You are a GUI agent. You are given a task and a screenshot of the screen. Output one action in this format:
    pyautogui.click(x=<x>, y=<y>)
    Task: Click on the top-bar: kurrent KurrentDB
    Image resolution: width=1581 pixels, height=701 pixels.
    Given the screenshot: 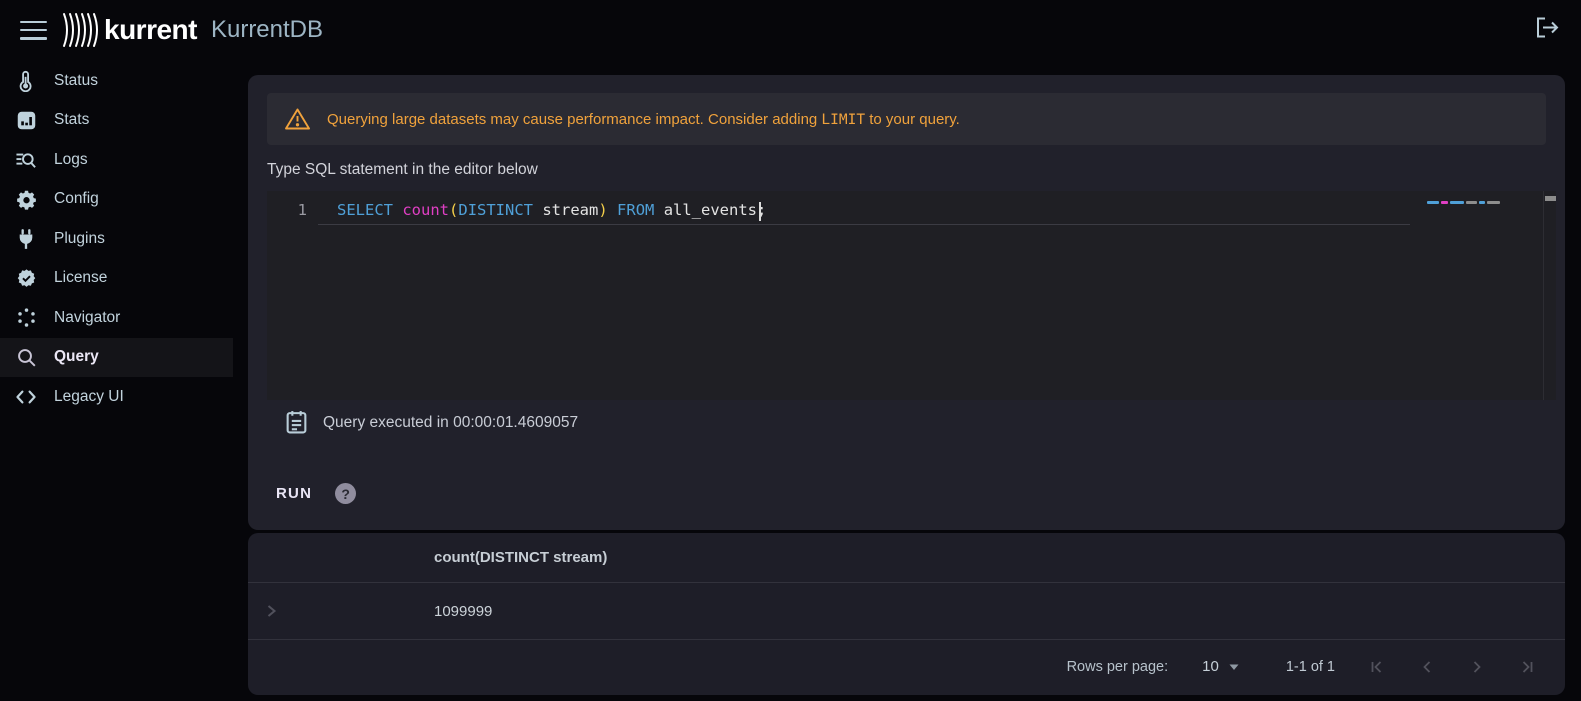 What is the action you would take?
    pyautogui.click(x=790, y=30)
    